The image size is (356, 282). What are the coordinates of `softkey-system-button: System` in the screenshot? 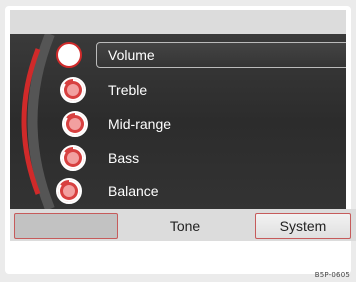 It's located at (303, 226).